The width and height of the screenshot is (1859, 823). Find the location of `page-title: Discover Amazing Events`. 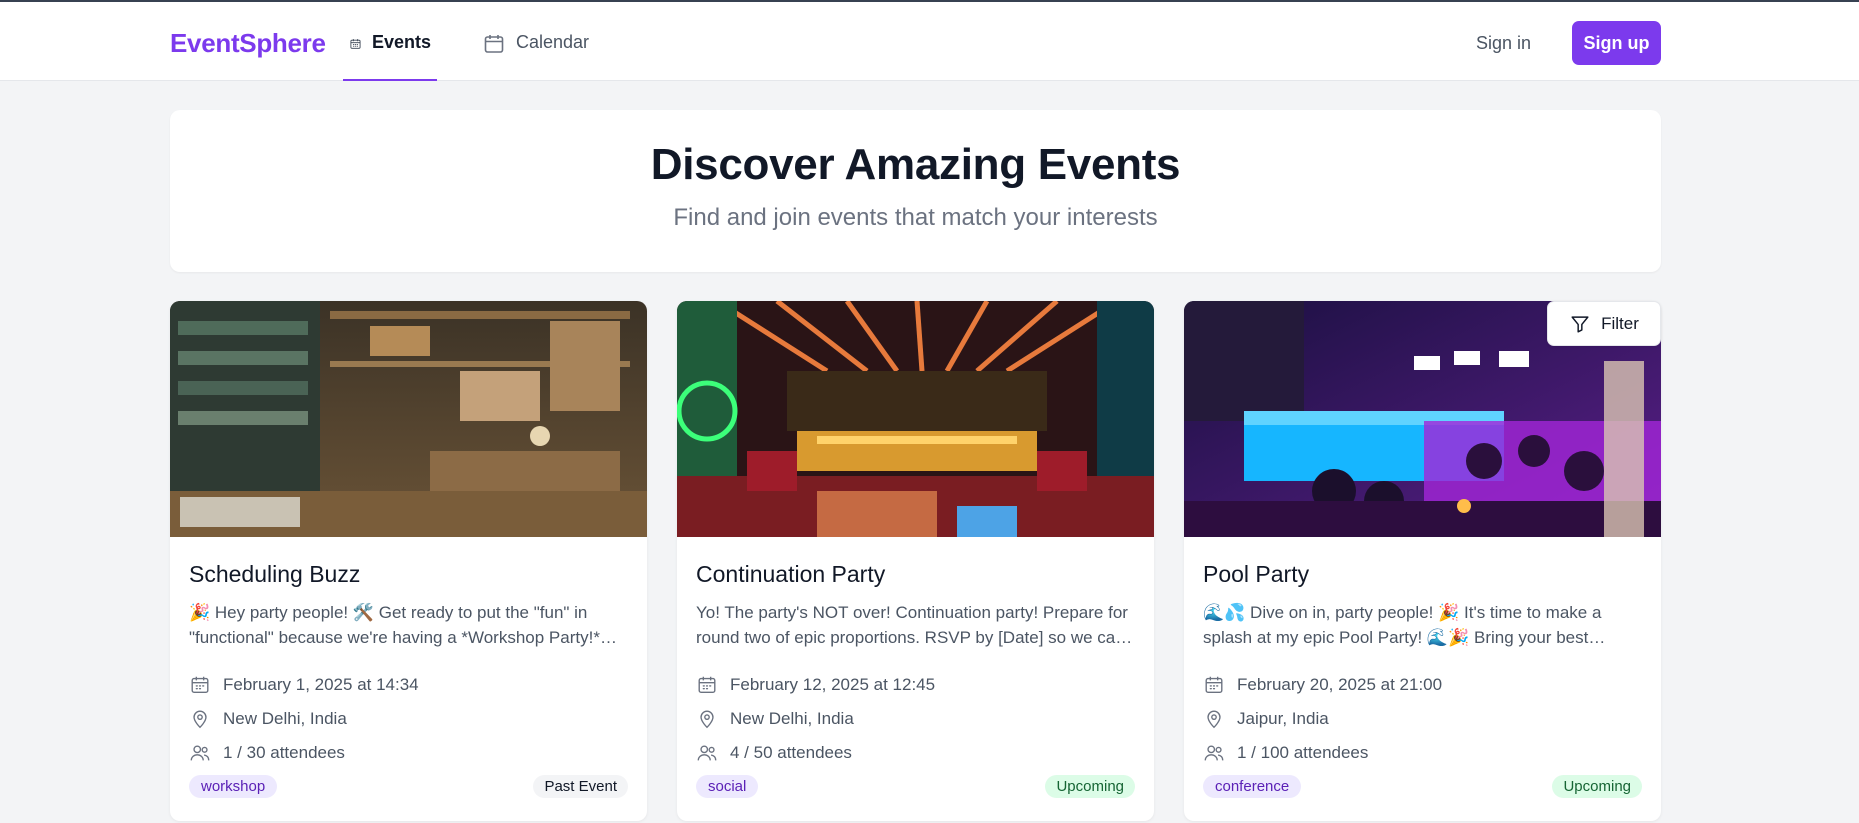

page-title: Discover Amazing Events is located at coordinates (915, 164).